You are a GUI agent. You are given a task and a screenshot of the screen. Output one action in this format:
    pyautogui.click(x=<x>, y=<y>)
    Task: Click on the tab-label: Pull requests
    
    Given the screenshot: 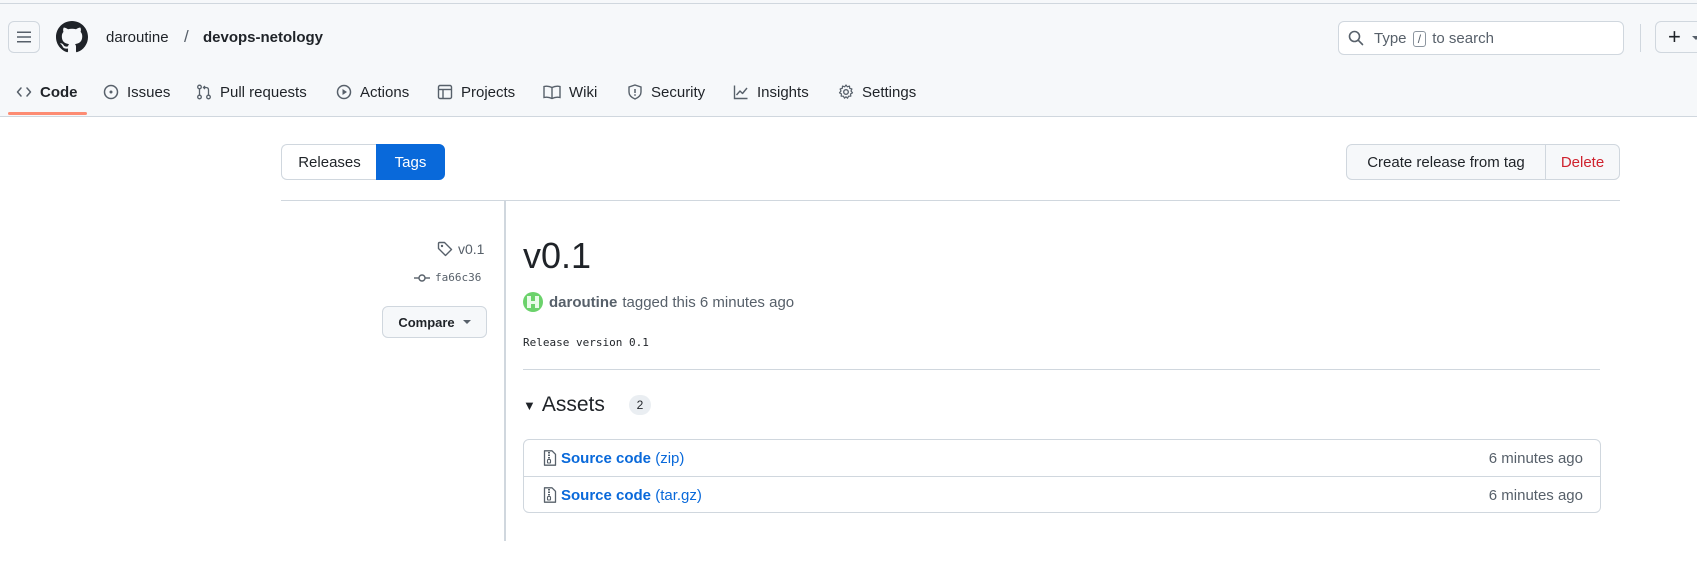 What is the action you would take?
    pyautogui.click(x=263, y=92)
    